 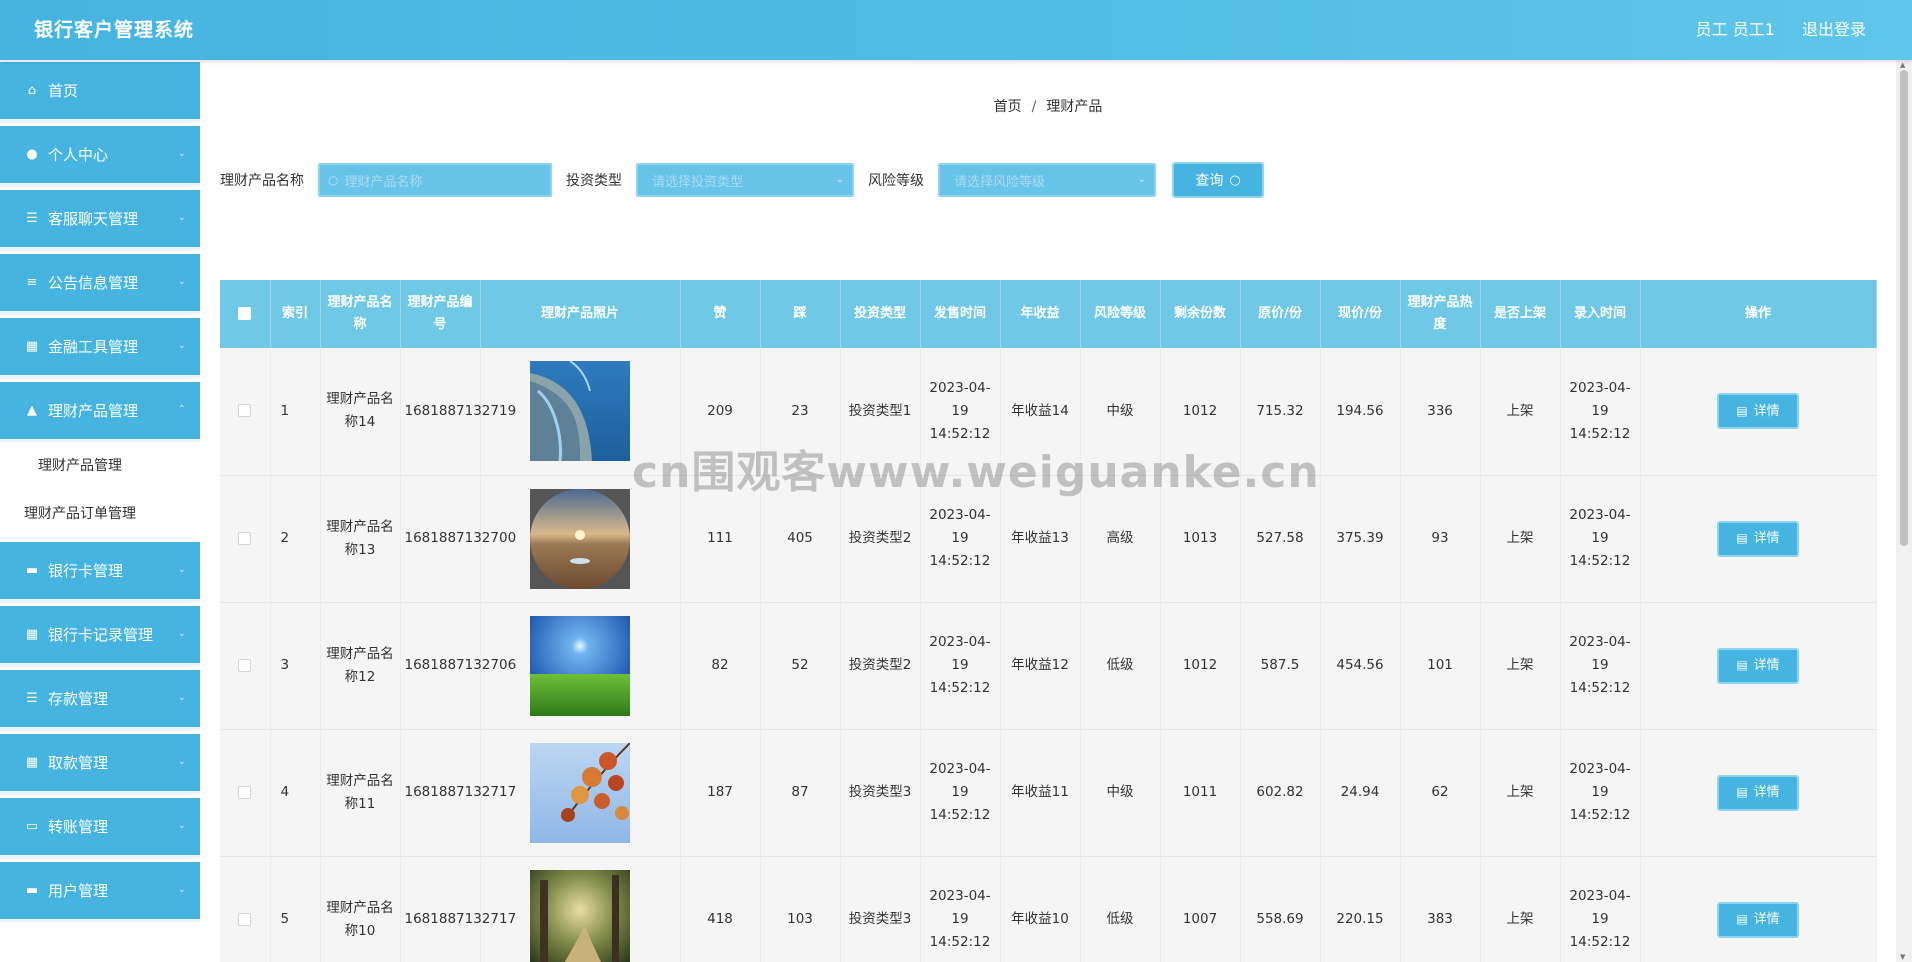 What do you see at coordinates (100, 572) in the screenshot?
I see `sidebar-item-bank-card: ▬ 银行卡管理 ⌄` at bounding box center [100, 572].